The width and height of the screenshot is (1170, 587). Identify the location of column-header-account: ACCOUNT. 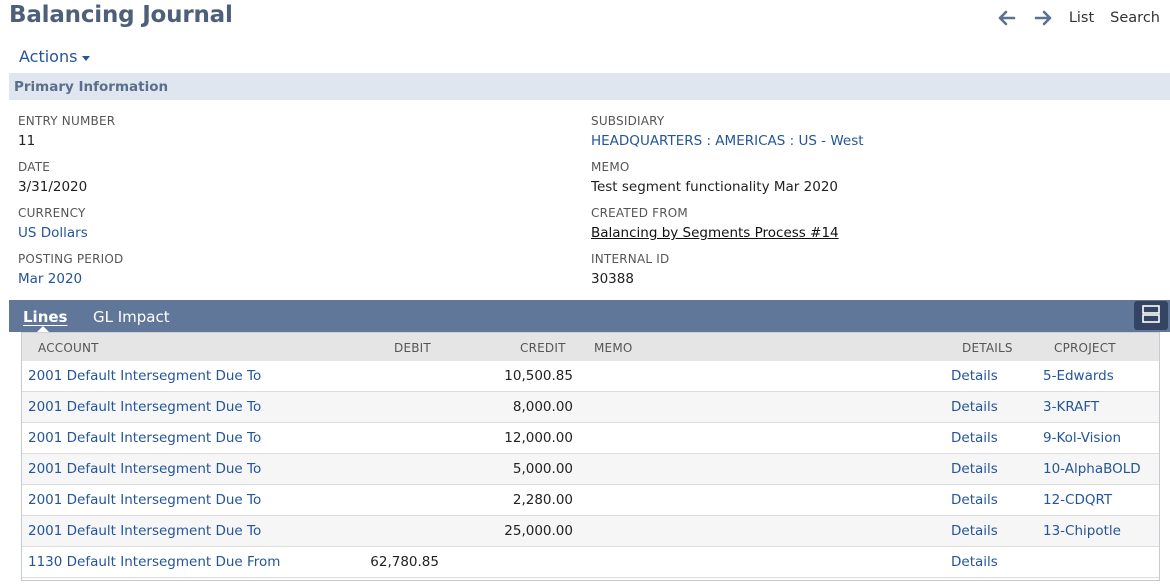
(68, 348).